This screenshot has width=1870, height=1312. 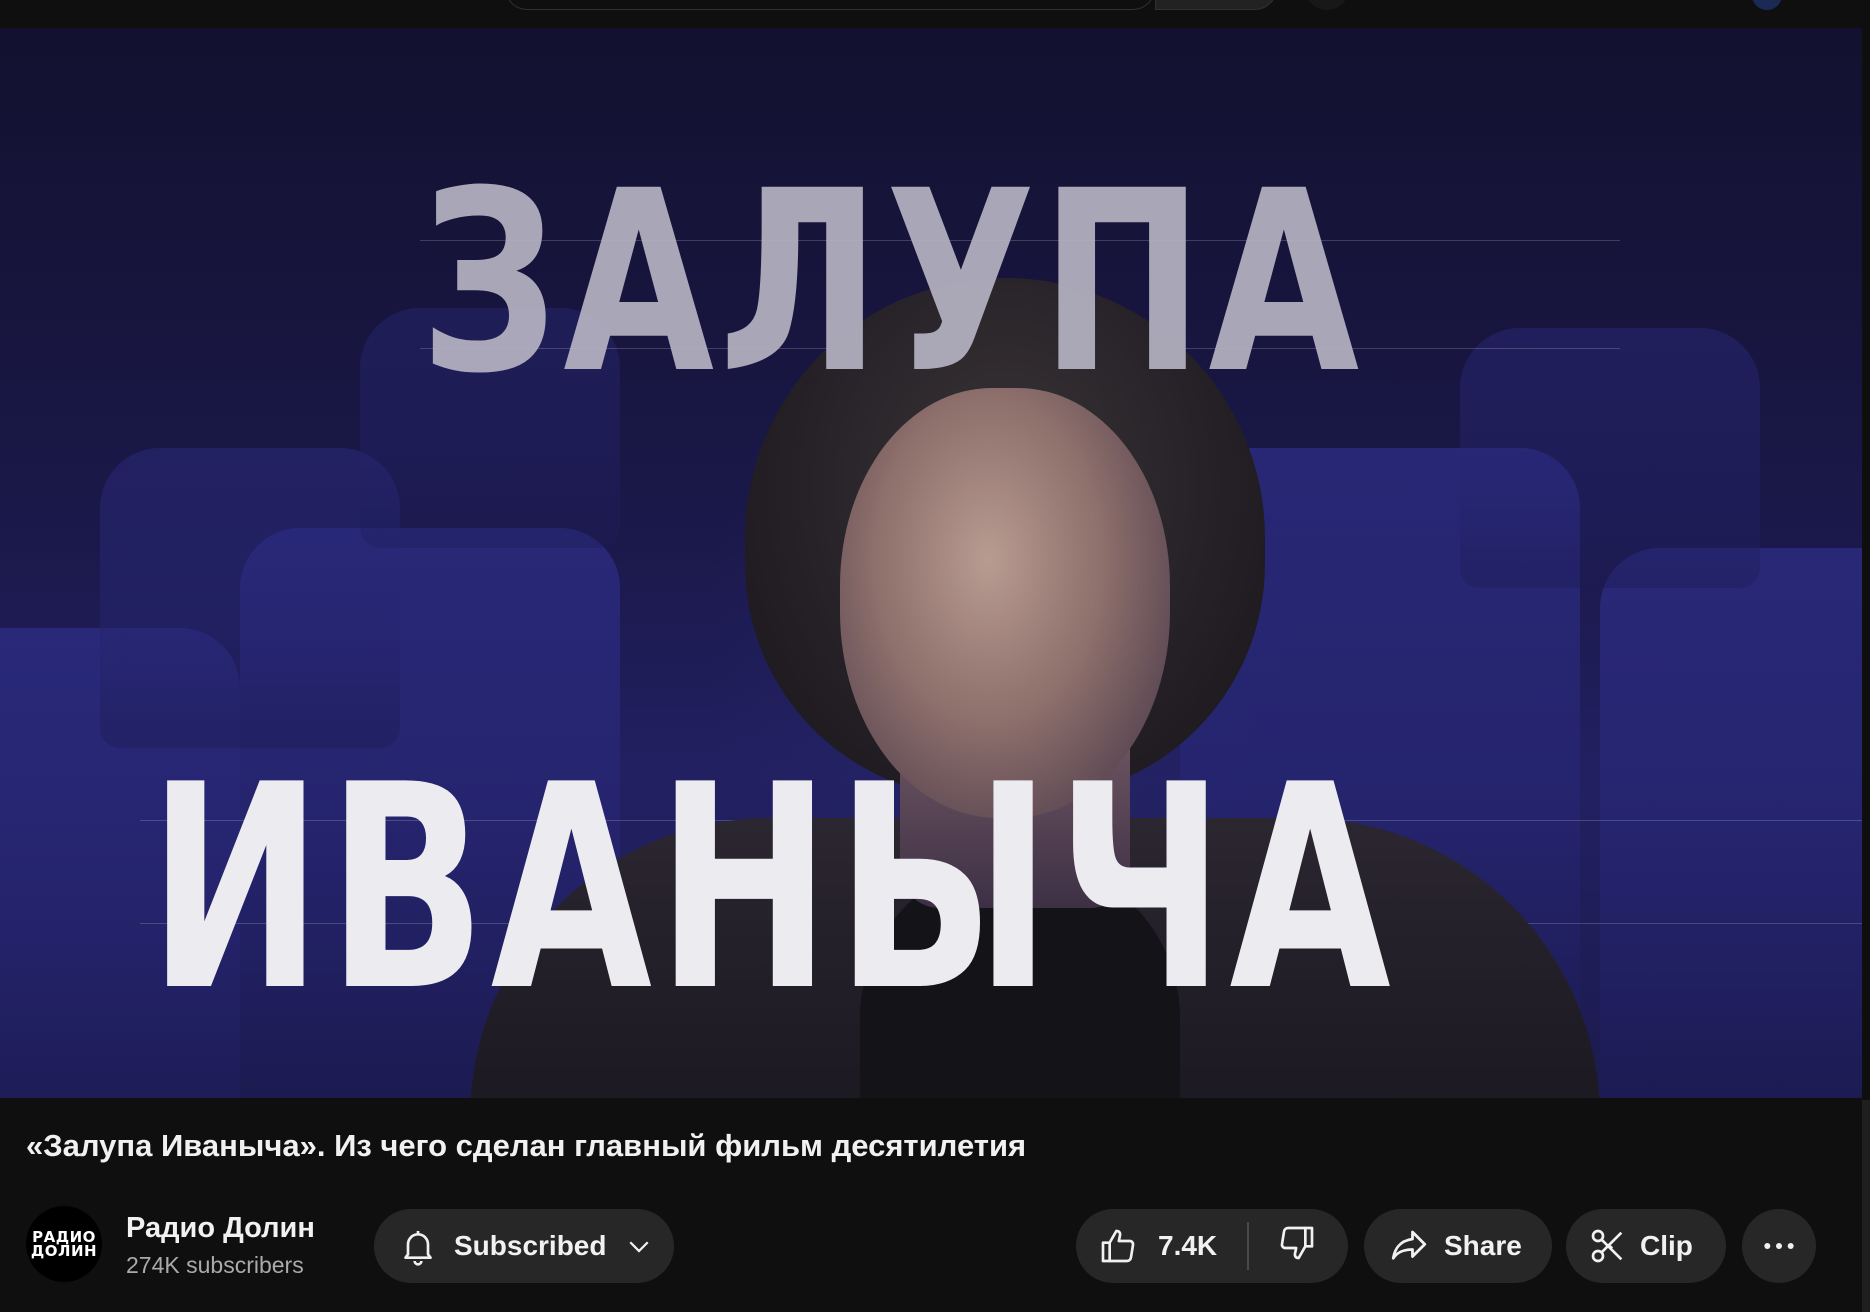 What do you see at coordinates (418, 1248) in the screenshot?
I see `bell-icon` at bounding box center [418, 1248].